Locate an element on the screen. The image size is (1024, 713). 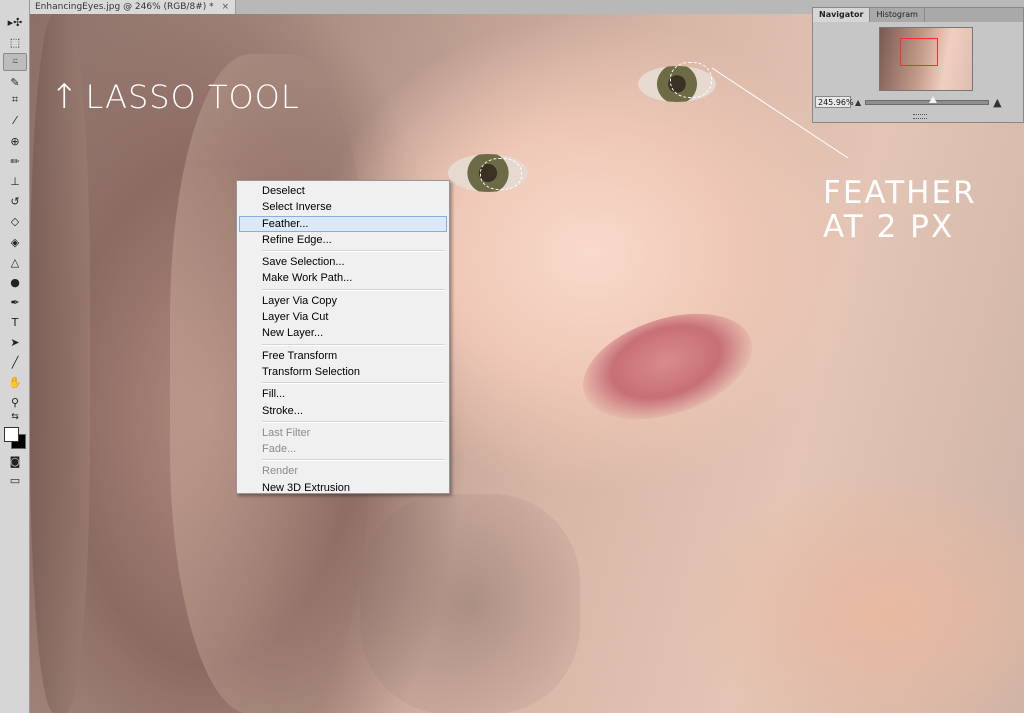
zoom-slider is located at coordinates (927, 100).